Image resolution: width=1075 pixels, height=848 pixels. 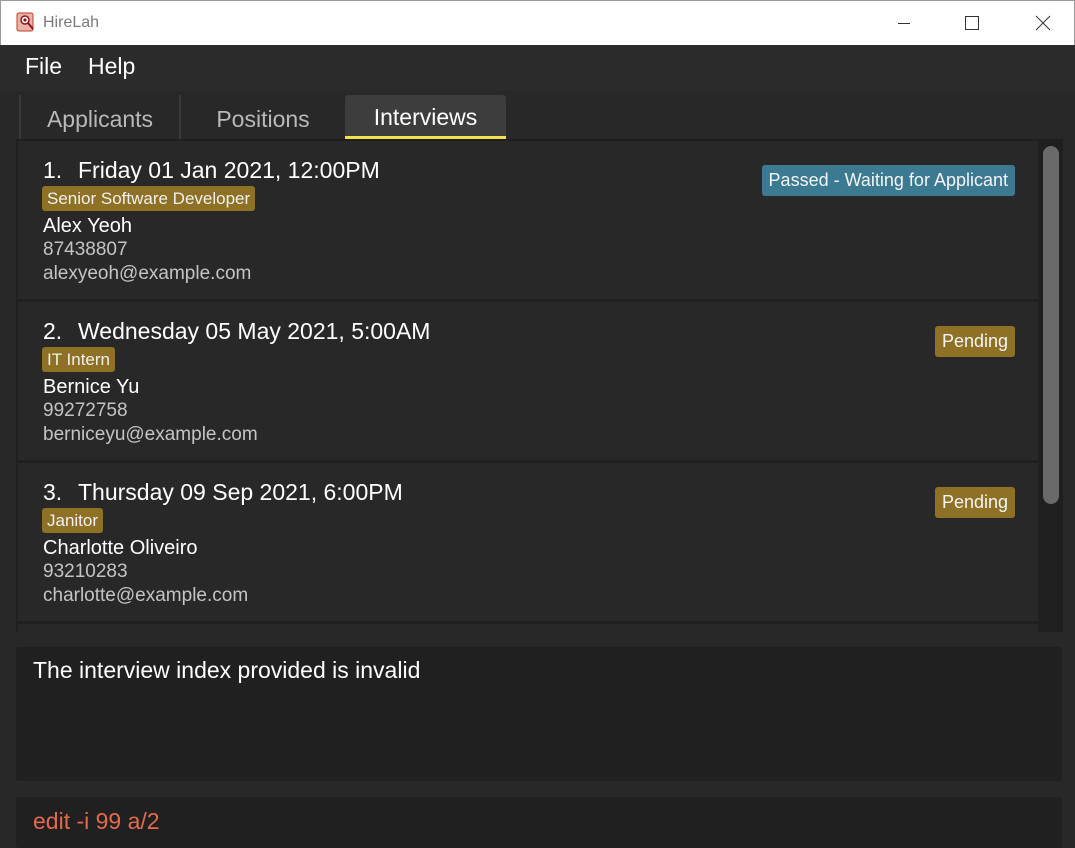 I want to click on tab-interviews: Interviews, so click(x=425, y=117).